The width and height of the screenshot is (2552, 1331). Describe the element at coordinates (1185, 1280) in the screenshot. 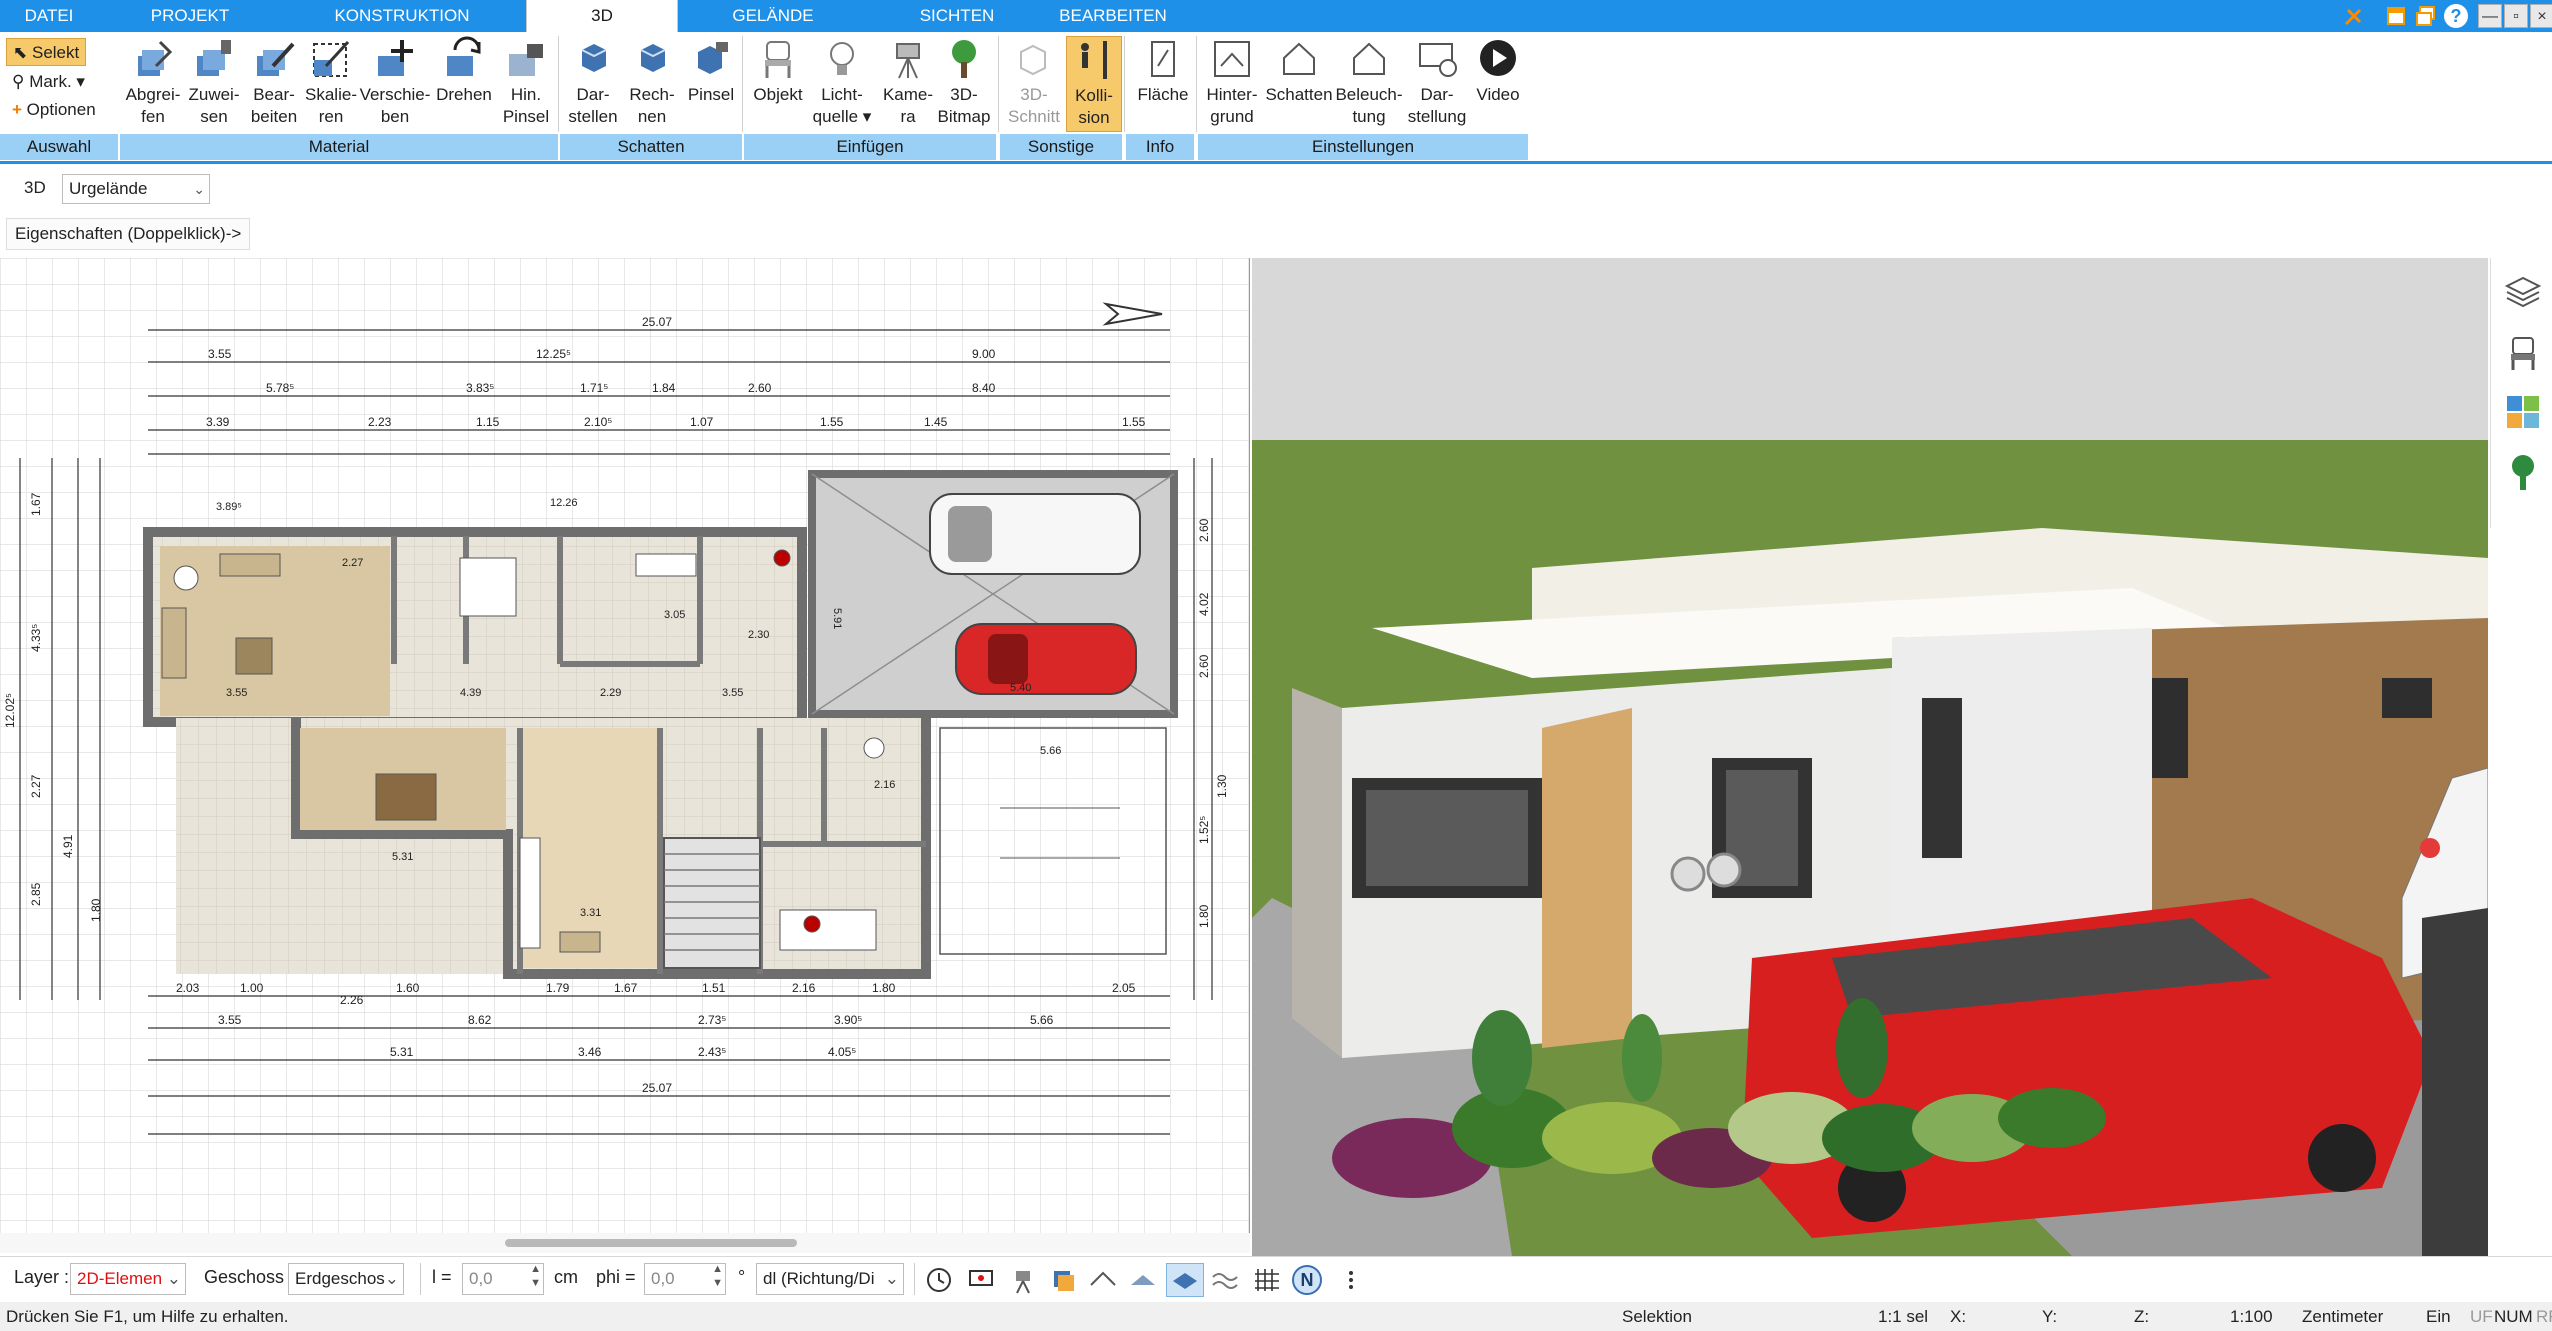

I see `plane-icon` at that location.